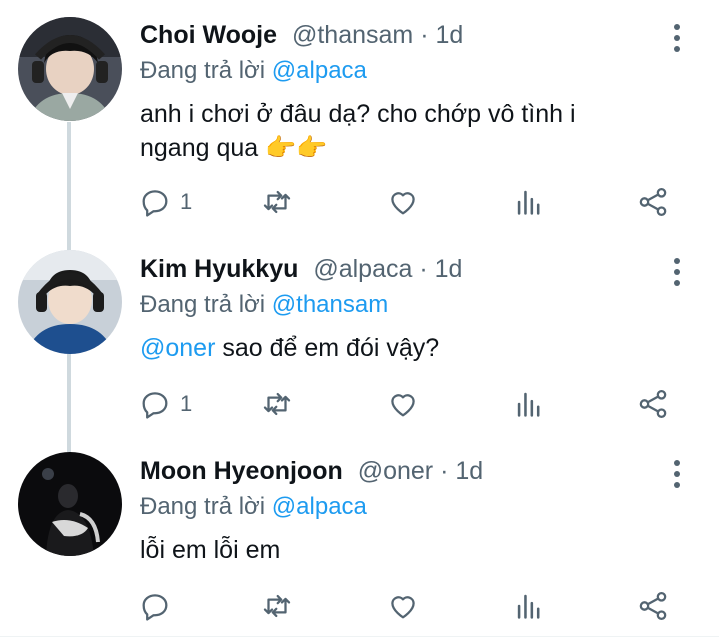 This screenshot has width=719, height=640. I want to click on author-row: Moon Hyeonjoon @oner · 1d, so click(311, 471).